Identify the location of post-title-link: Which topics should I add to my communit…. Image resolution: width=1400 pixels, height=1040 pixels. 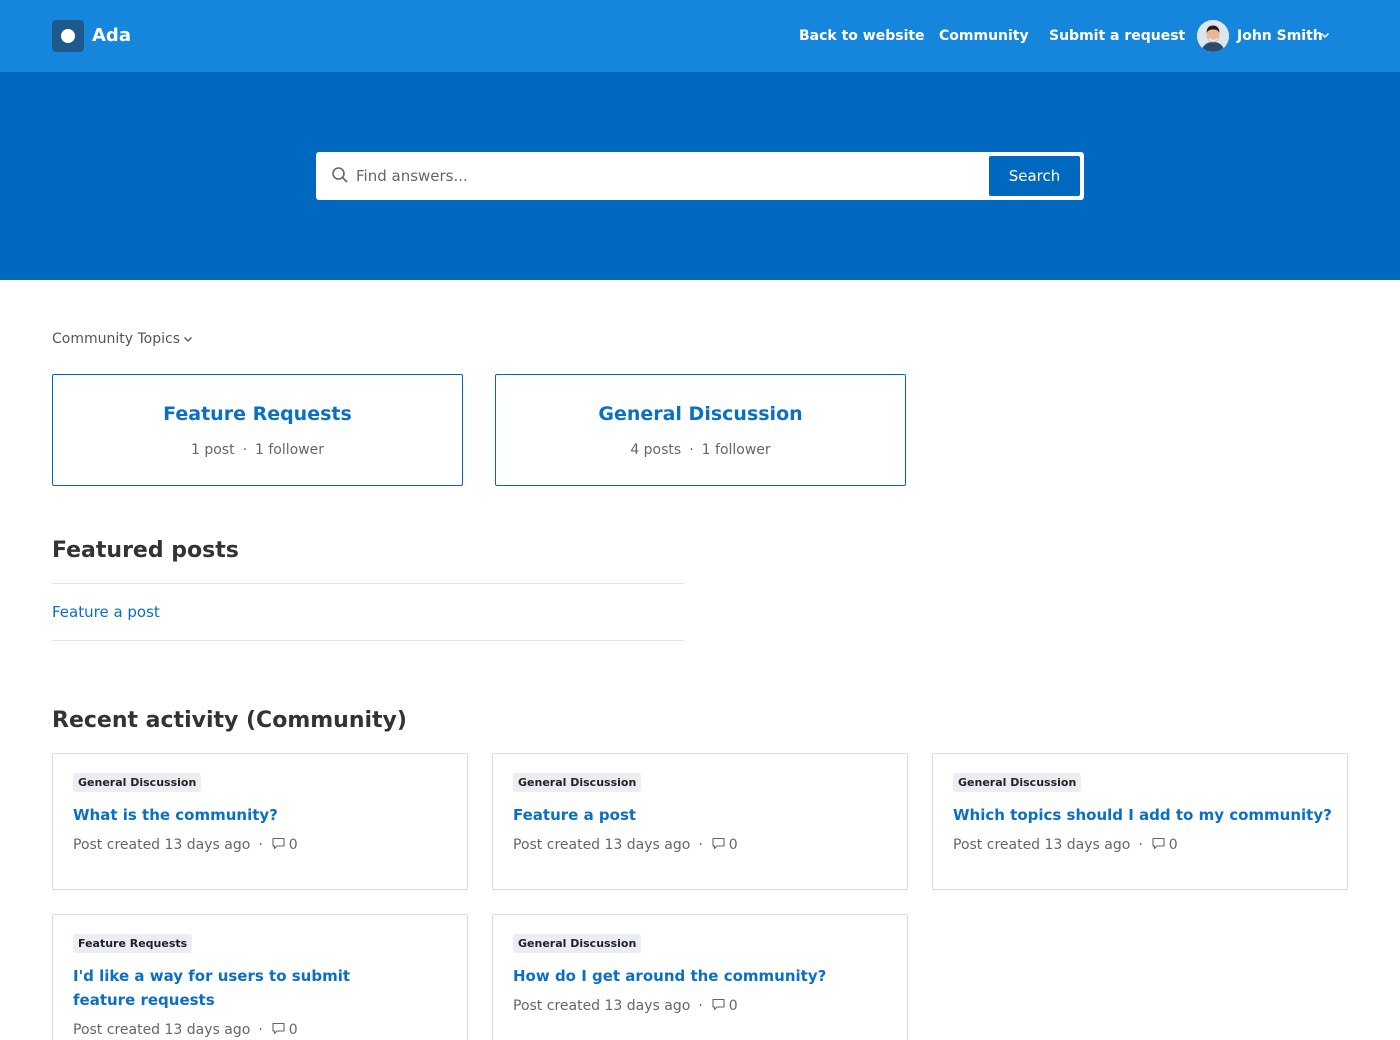
(1143, 815).